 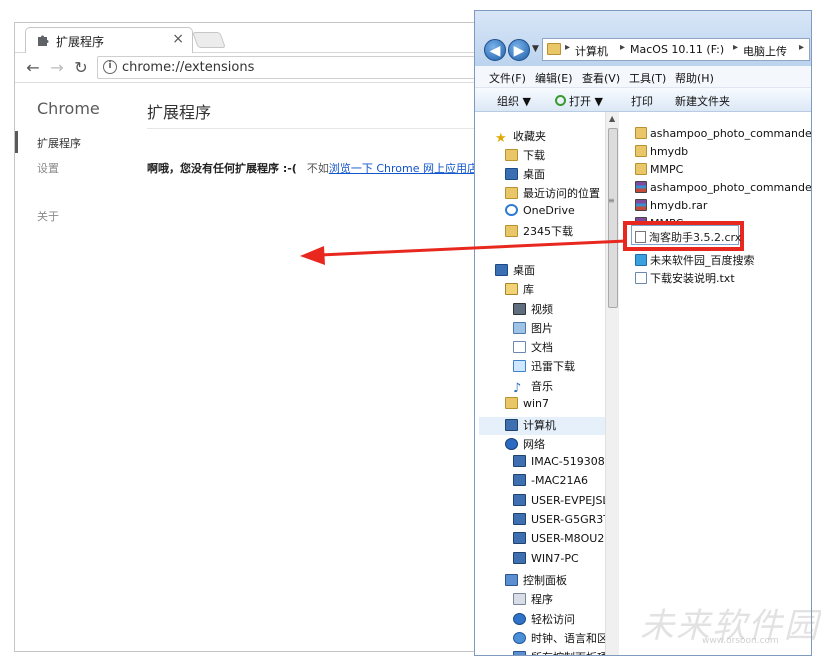 What do you see at coordinates (659, 171) in the screenshot?
I see `file-item: MMPC` at bounding box center [659, 171].